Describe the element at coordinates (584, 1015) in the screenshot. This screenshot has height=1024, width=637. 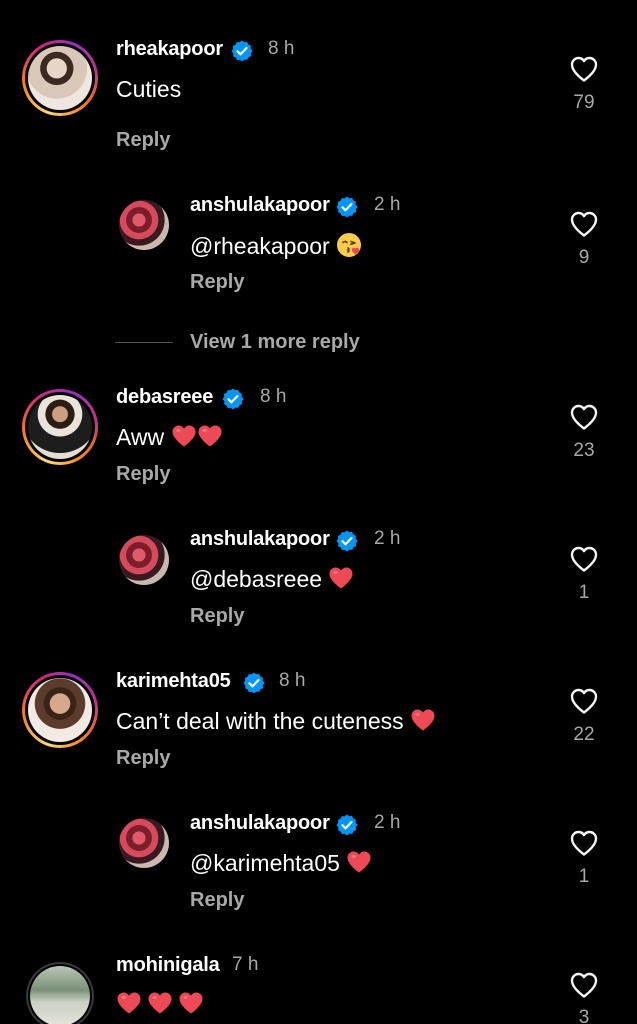
I see `like-count: 3` at that location.